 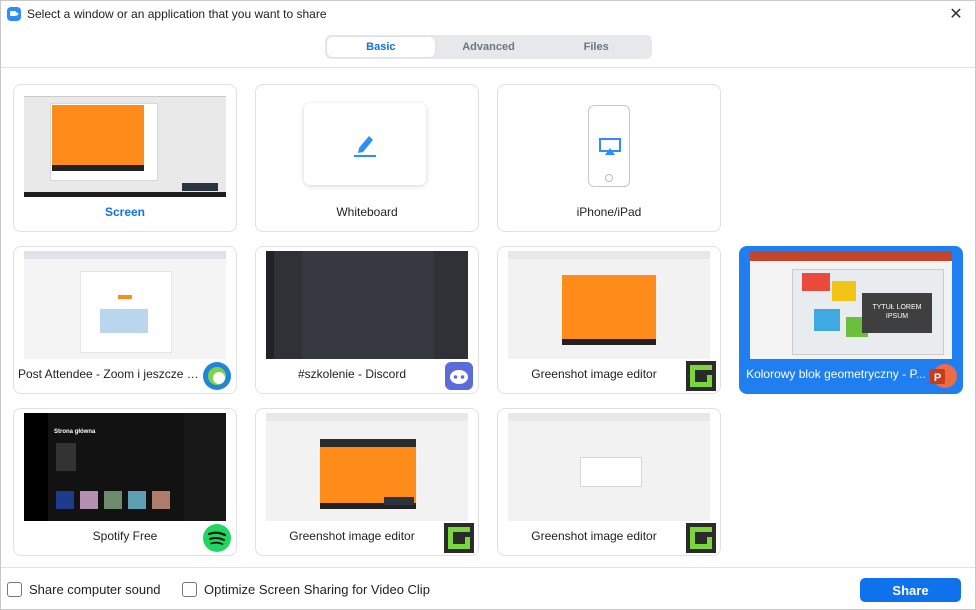 I want to click on tile-window-greenshot-2: Greenshot image editor, so click(x=367, y=482).